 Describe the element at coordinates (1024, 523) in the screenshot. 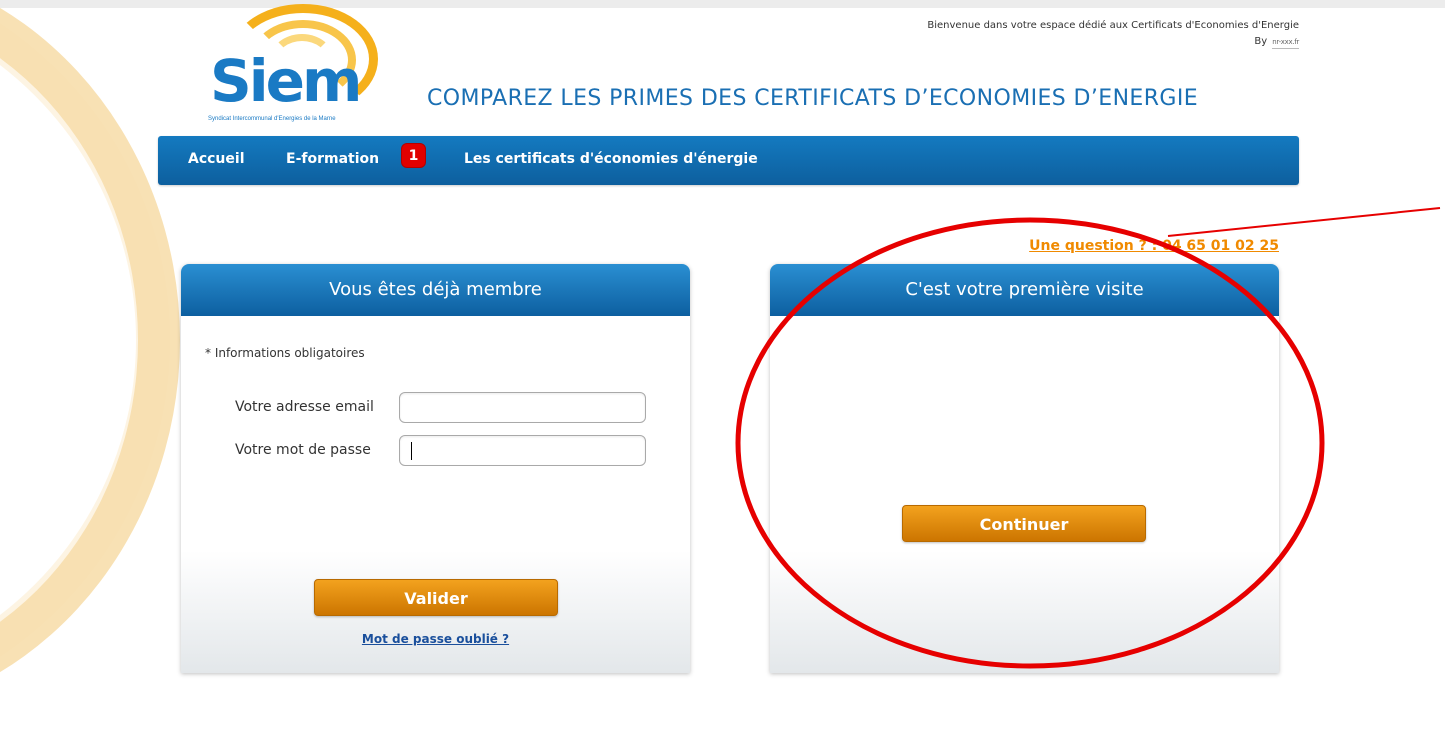

I see `continue-button: Continuer` at that location.